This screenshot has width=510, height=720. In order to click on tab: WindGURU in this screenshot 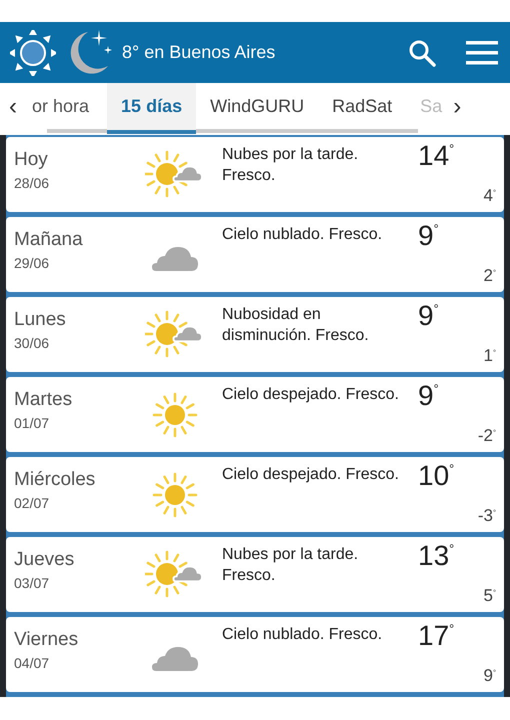, I will do `click(257, 106)`.